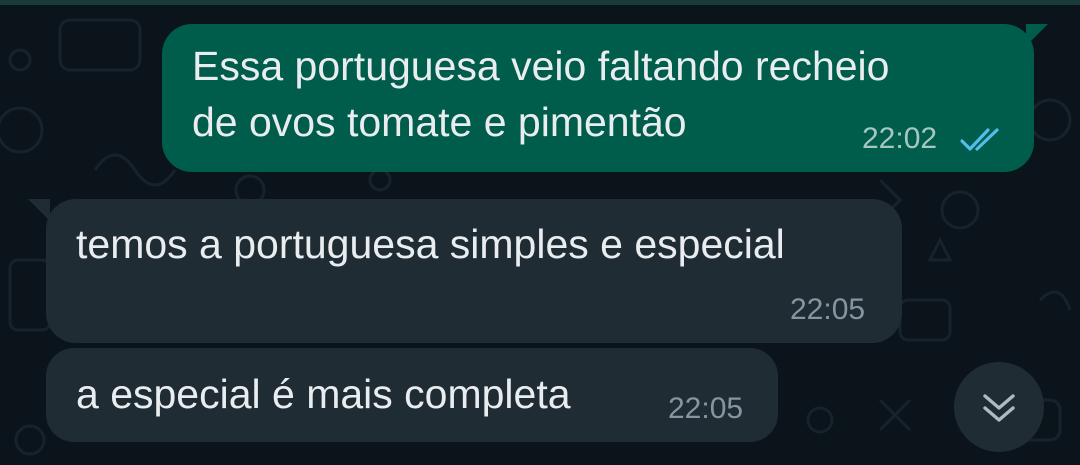 This screenshot has height=465, width=1080. I want to click on double-chevron-down-icon, so click(999, 408).